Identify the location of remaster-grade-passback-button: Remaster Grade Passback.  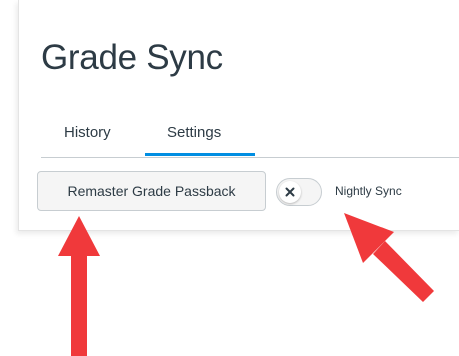
(151, 191).